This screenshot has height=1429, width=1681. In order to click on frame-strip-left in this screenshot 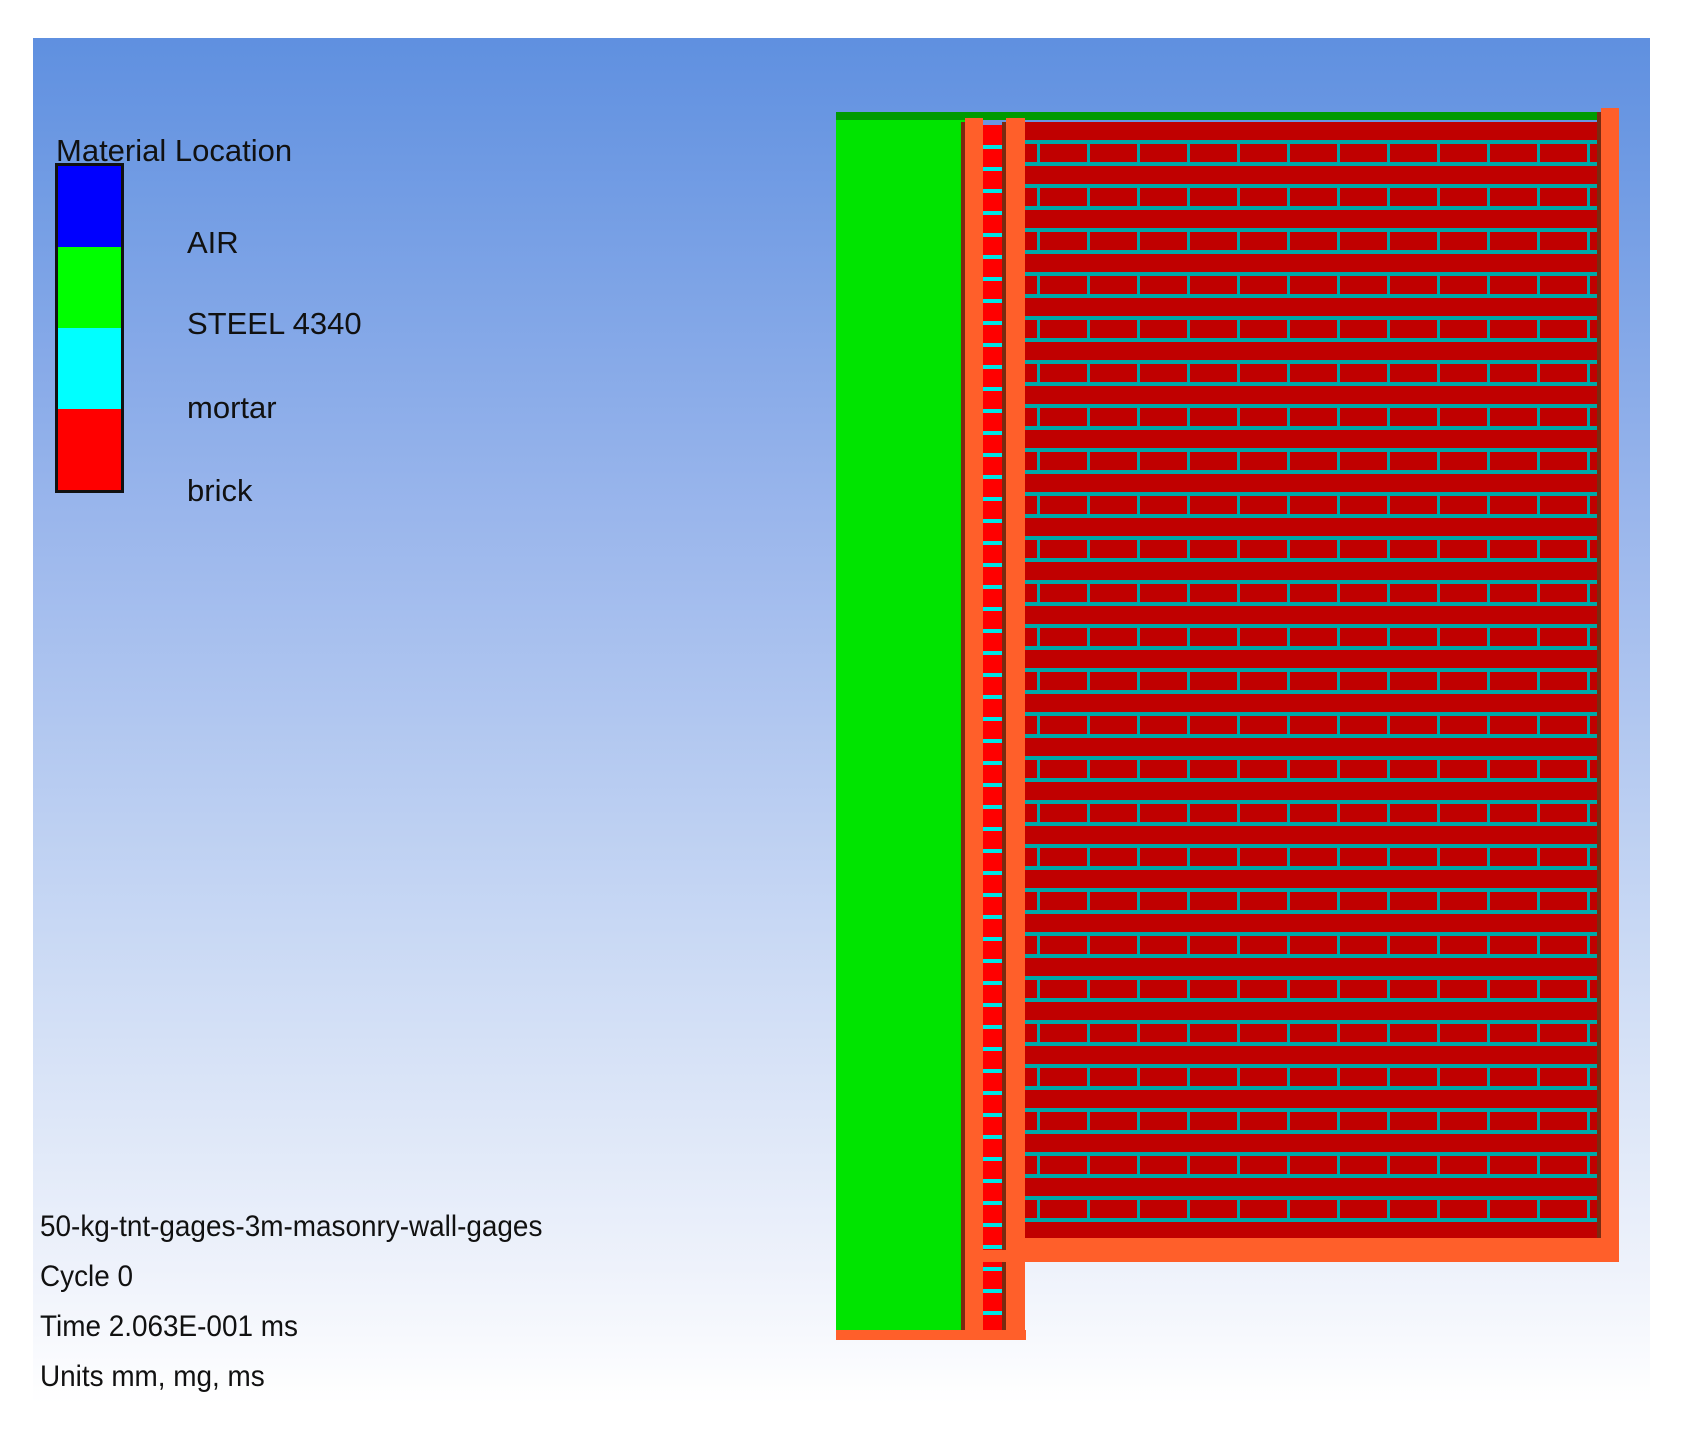, I will do `click(974, 725)`.